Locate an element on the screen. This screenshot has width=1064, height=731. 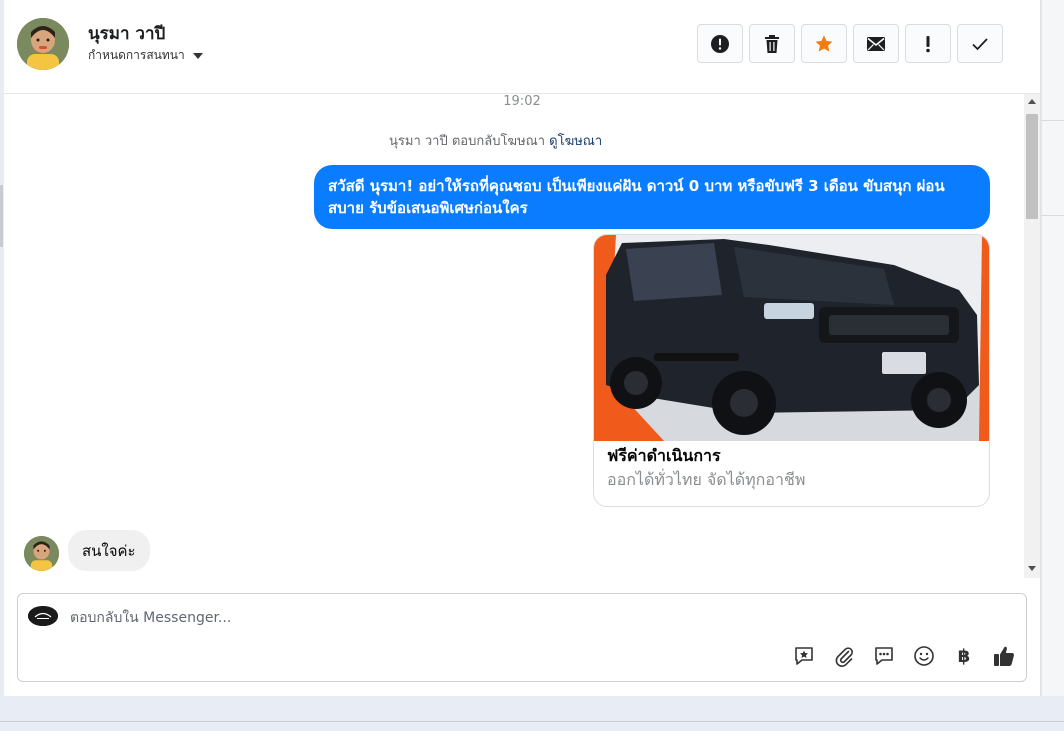
caret-down-icon is located at coordinates (197, 56).